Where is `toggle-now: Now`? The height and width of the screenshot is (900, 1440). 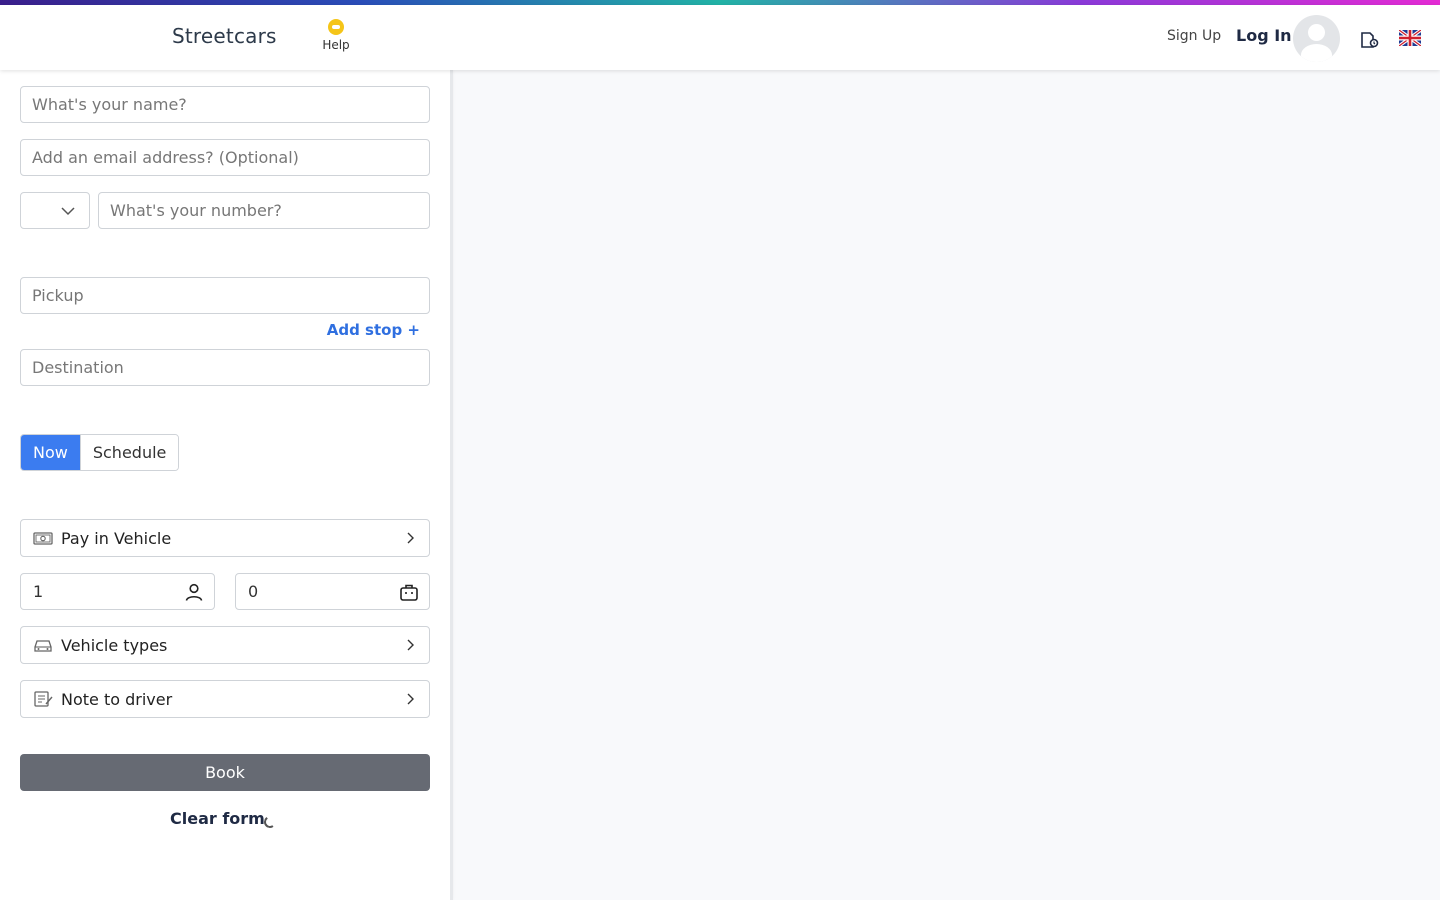 toggle-now: Now is located at coordinates (50, 452).